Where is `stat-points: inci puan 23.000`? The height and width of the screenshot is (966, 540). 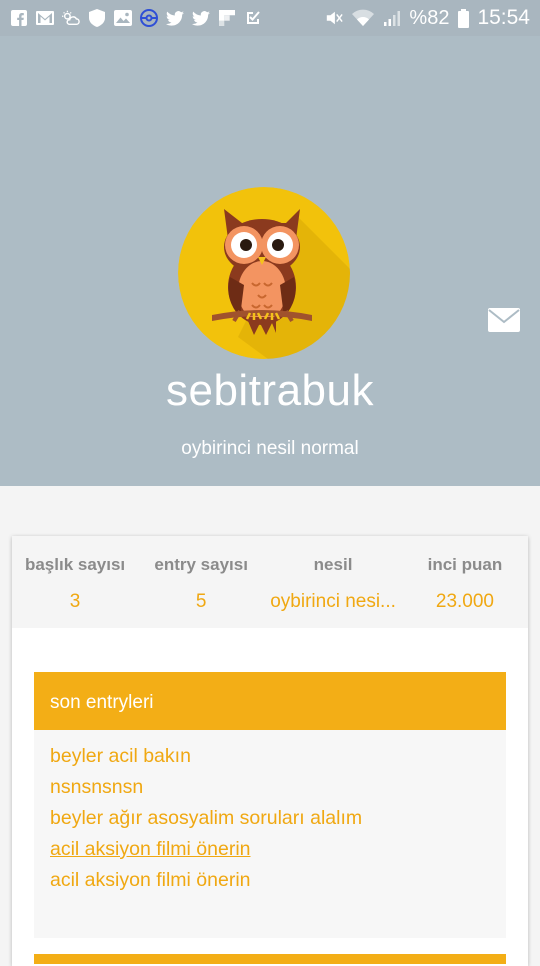
stat-points: inci puan 23.000 is located at coordinates (465, 582).